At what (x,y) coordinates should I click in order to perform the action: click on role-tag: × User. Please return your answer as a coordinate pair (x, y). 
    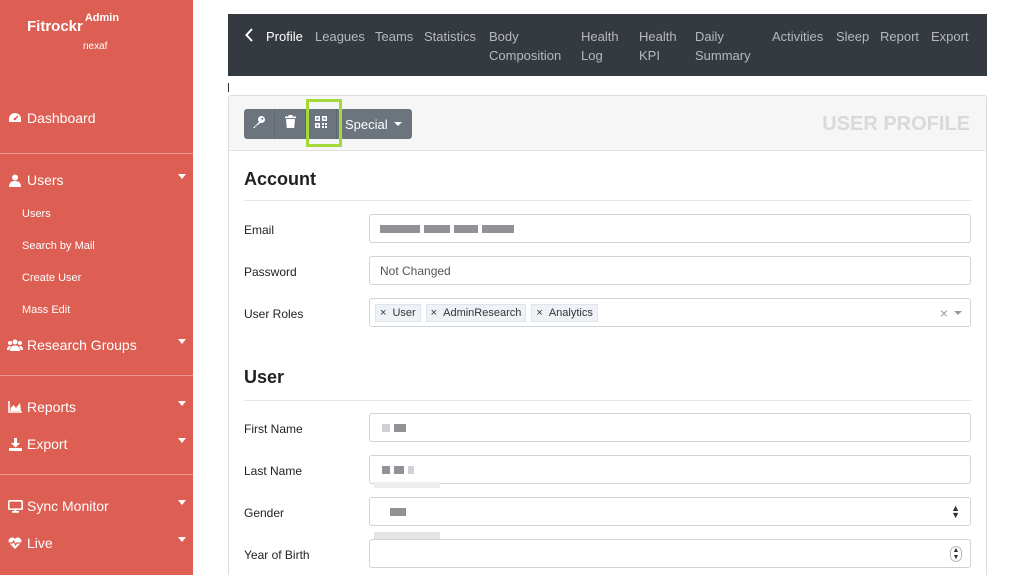
    Looking at the image, I should click on (398, 312).